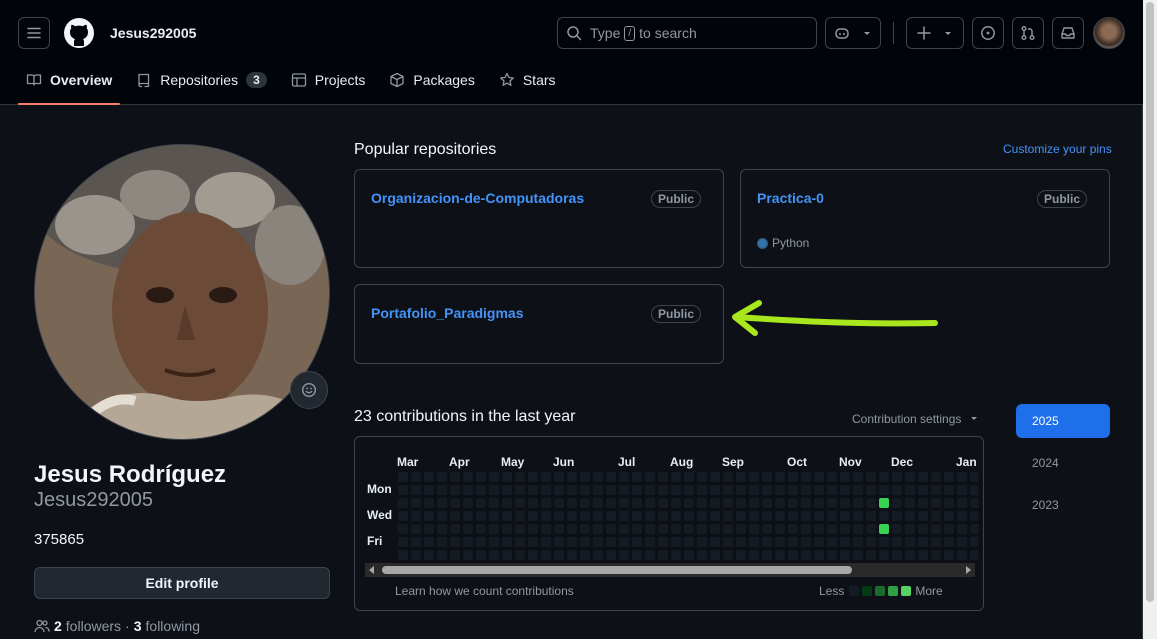 Image resolution: width=1157 pixels, height=639 pixels. I want to click on following-link: 3 following, so click(167, 626).